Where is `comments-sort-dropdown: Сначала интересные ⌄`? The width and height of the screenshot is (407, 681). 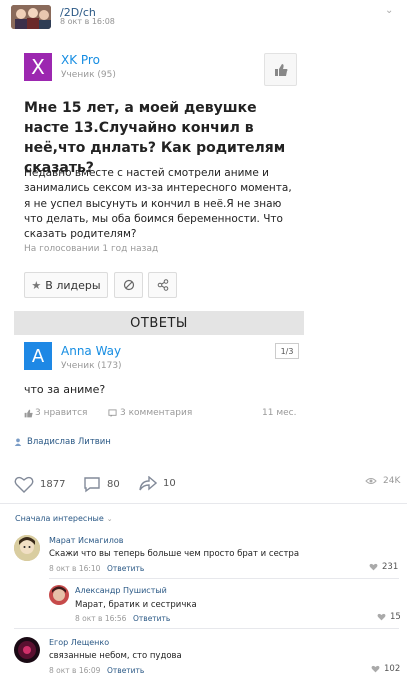 comments-sort-dropdown: Сначала интересные ⌄ is located at coordinates (64, 518).